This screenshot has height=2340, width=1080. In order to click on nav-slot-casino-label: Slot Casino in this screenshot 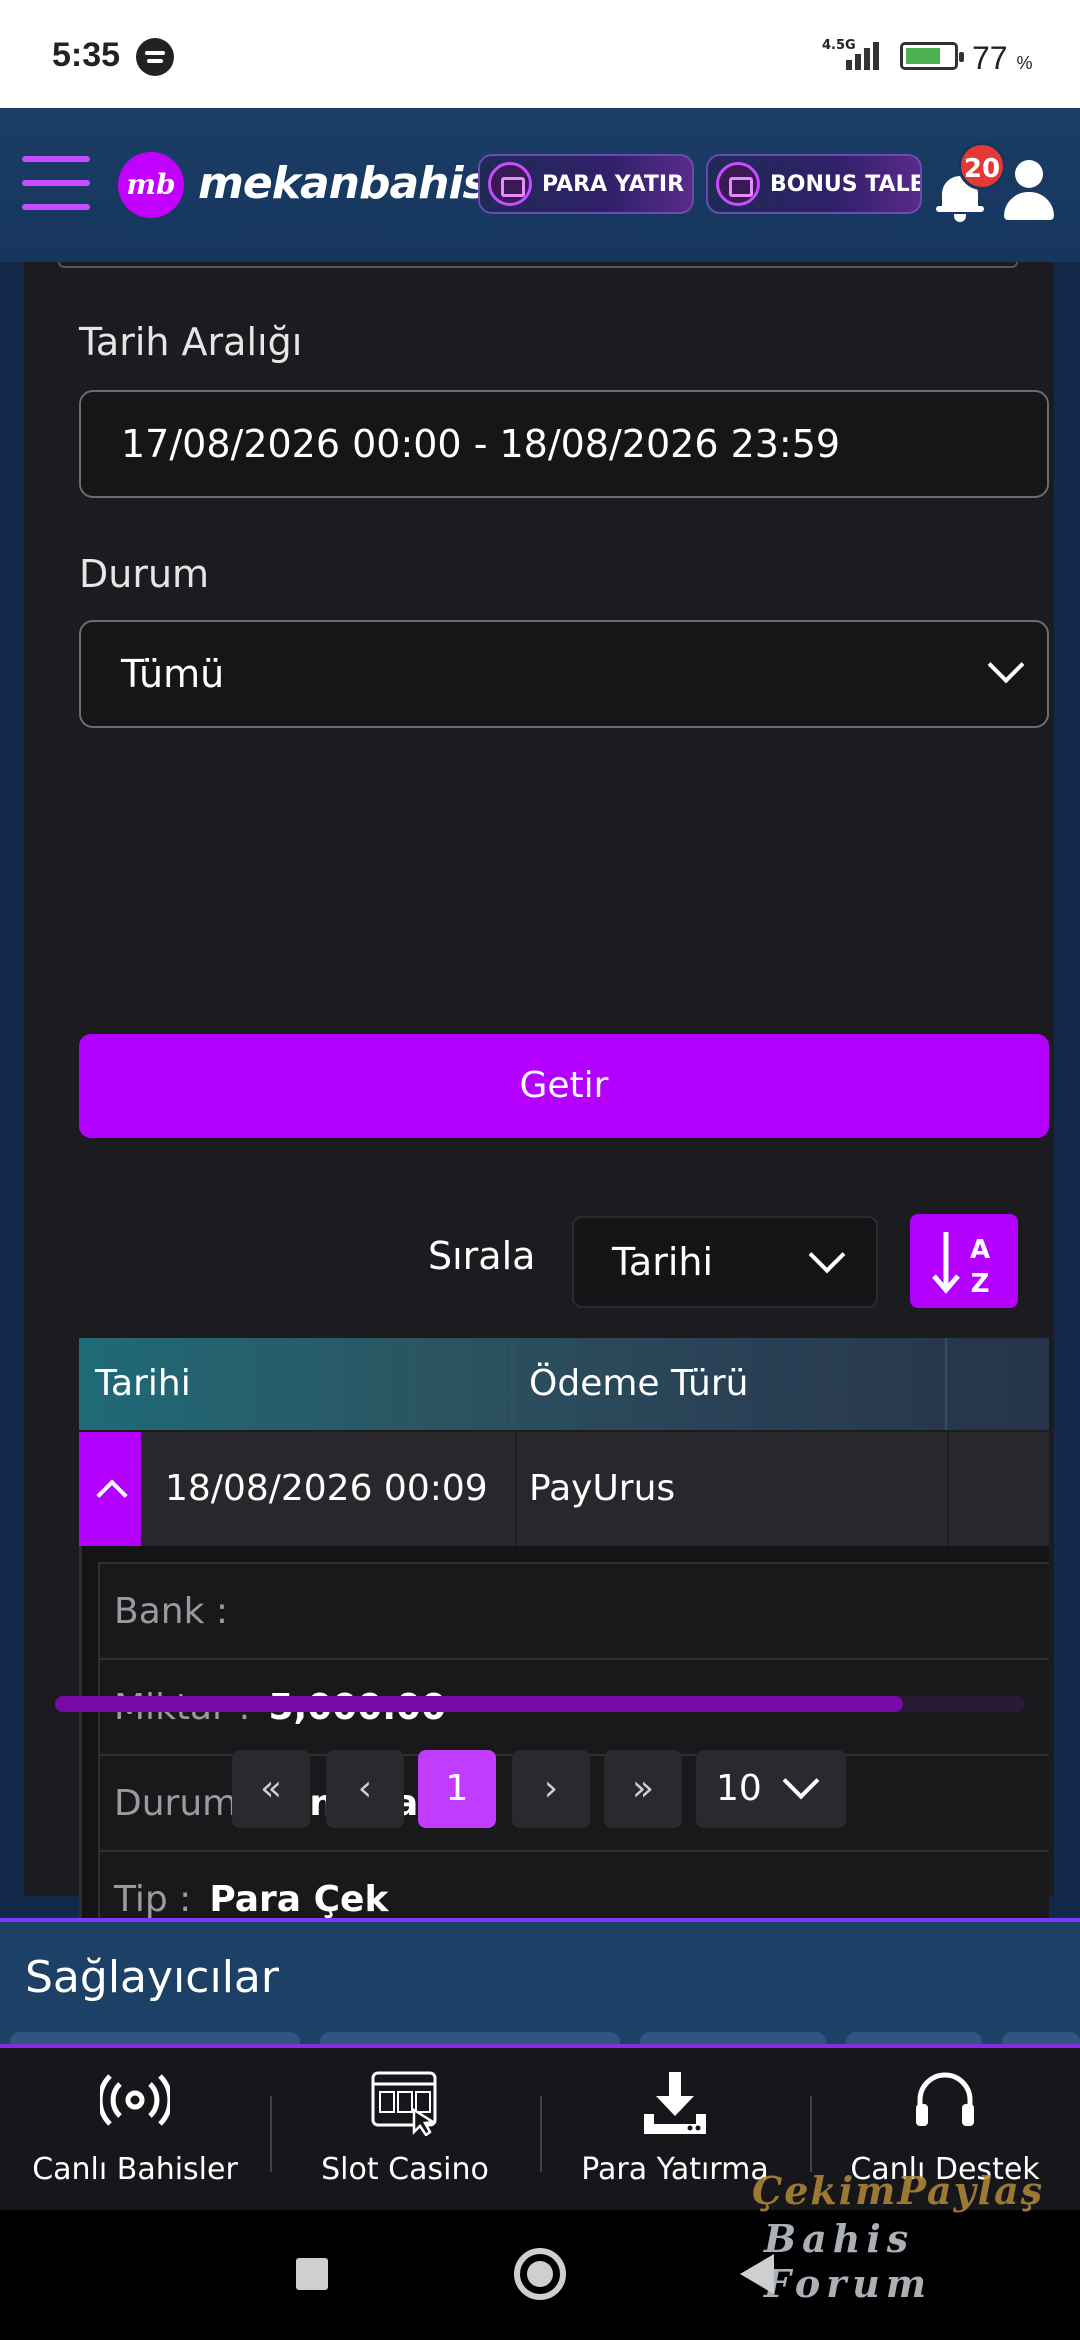, I will do `click(405, 2169)`.